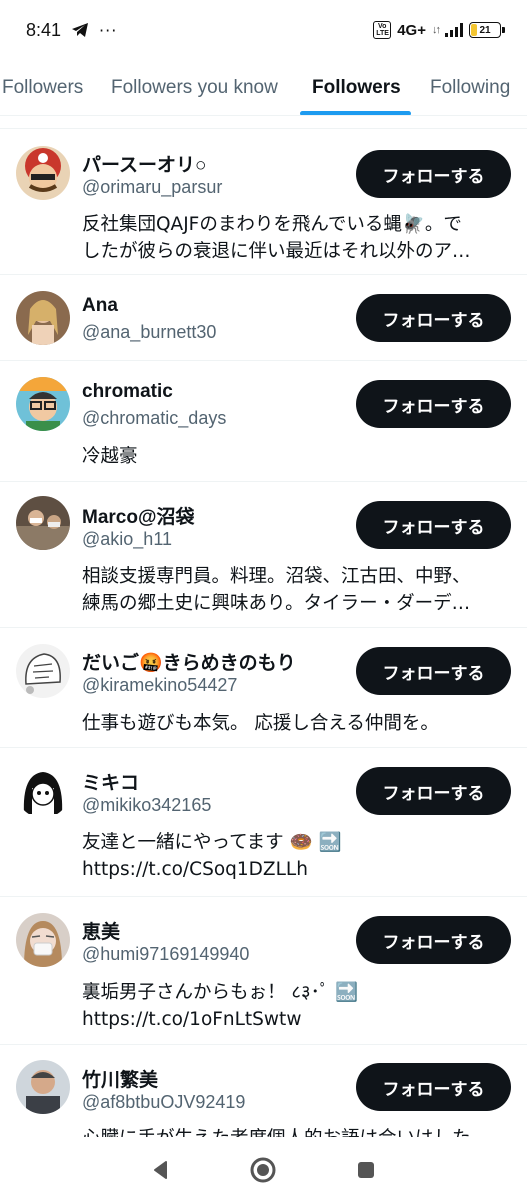  What do you see at coordinates (144, 163) in the screenshot?
I see `user-name: パースーオリ○` at bounding box center [144, 163].